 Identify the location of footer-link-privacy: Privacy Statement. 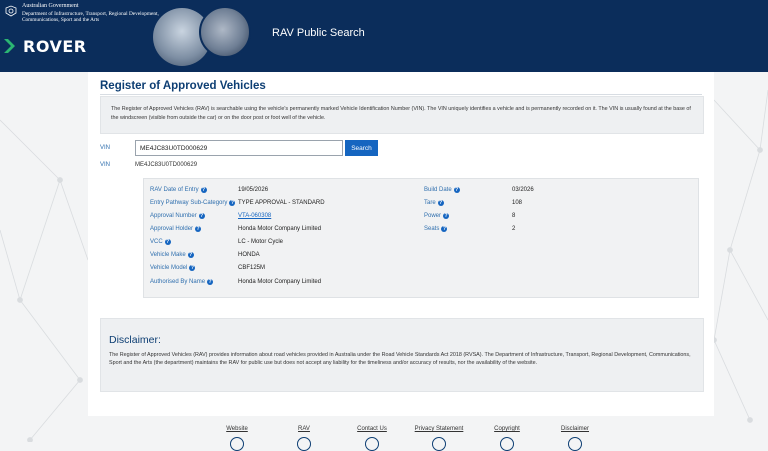
(439, 429).